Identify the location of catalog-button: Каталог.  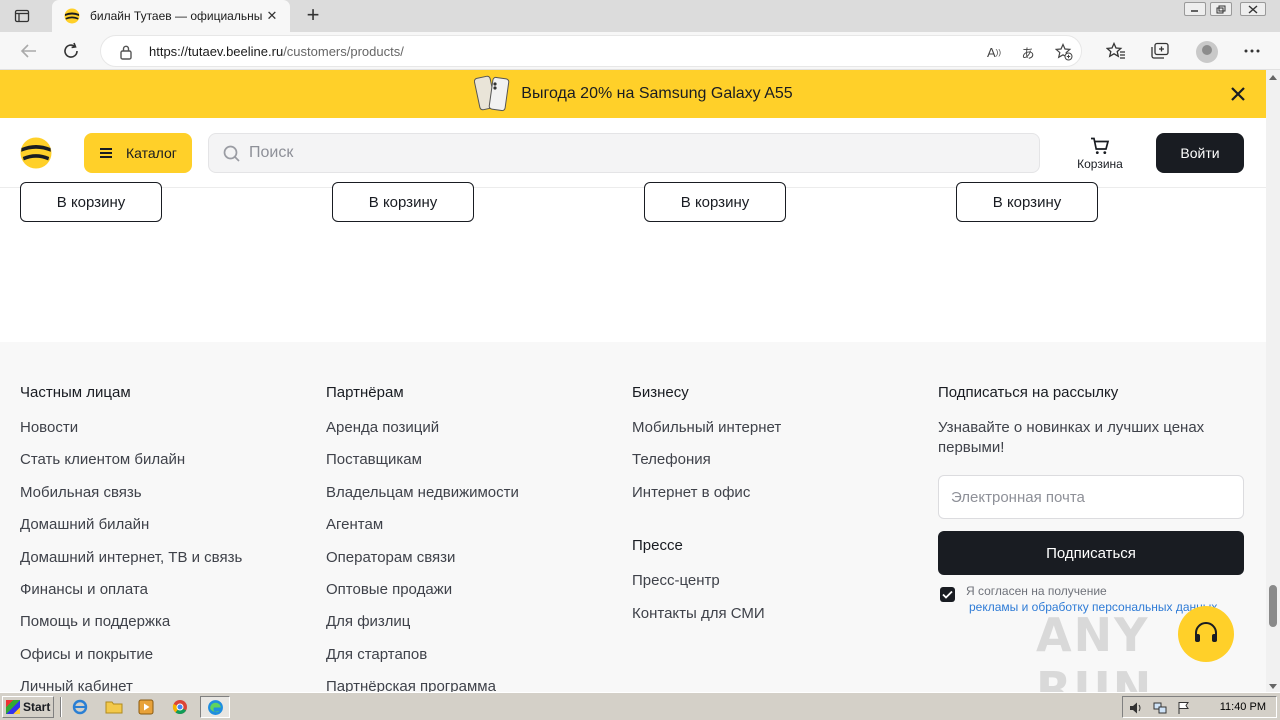
(138, 153).